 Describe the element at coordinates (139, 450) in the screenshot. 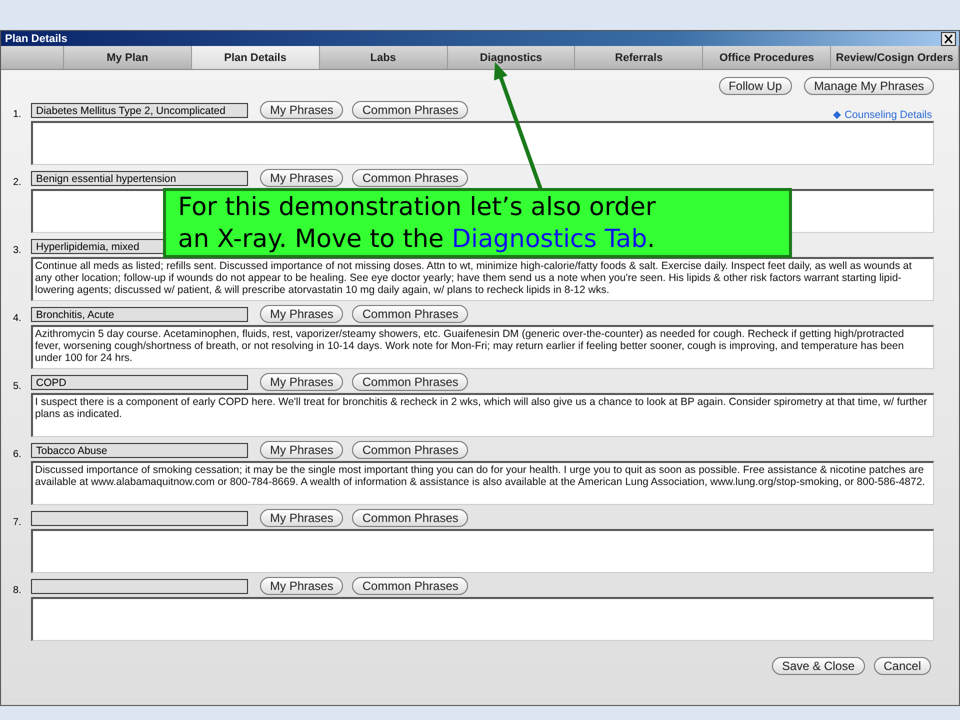

I see `problem-field: Tobacco Abuse` at that location.